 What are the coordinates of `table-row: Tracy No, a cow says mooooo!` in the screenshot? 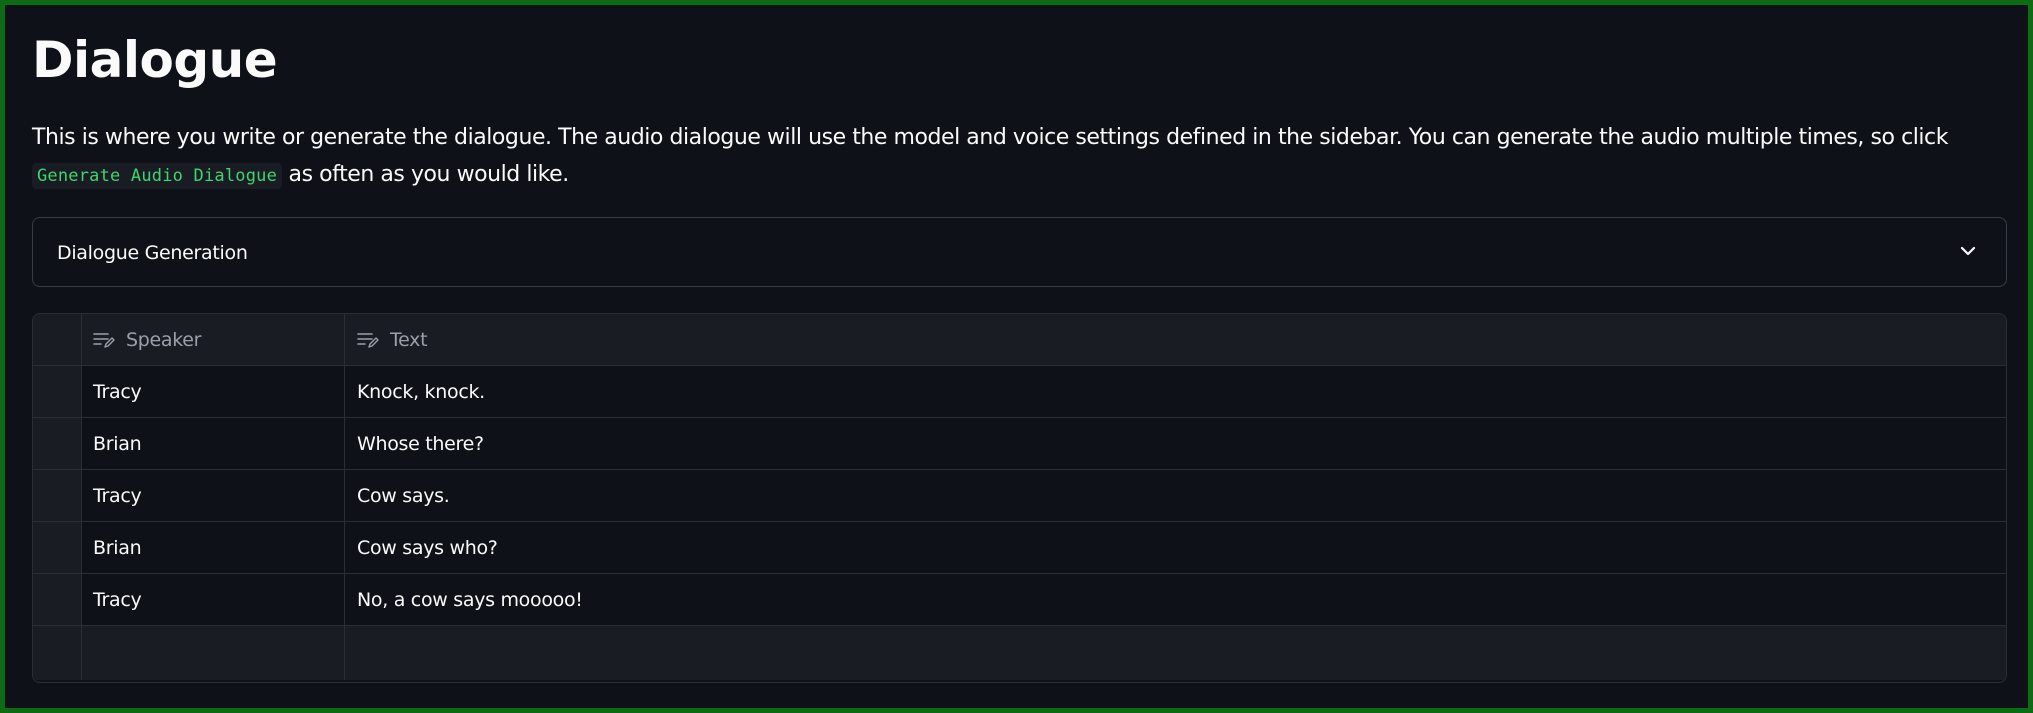 It's located at (1019, 600).